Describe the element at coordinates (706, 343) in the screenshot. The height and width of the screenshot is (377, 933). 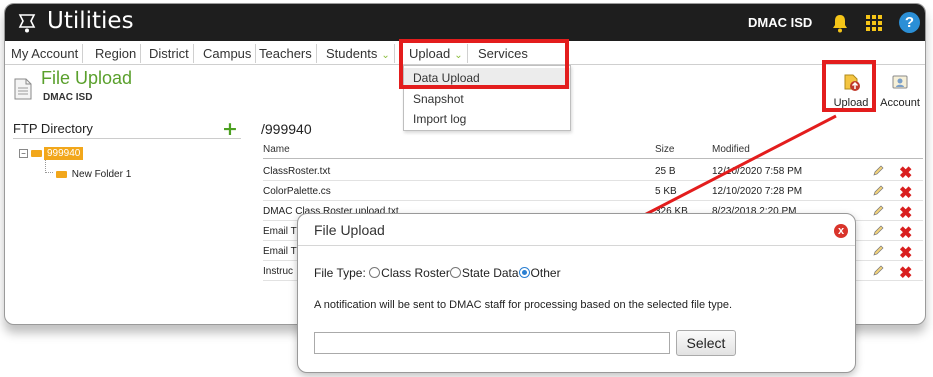
I see `select-button: Select` at that location.